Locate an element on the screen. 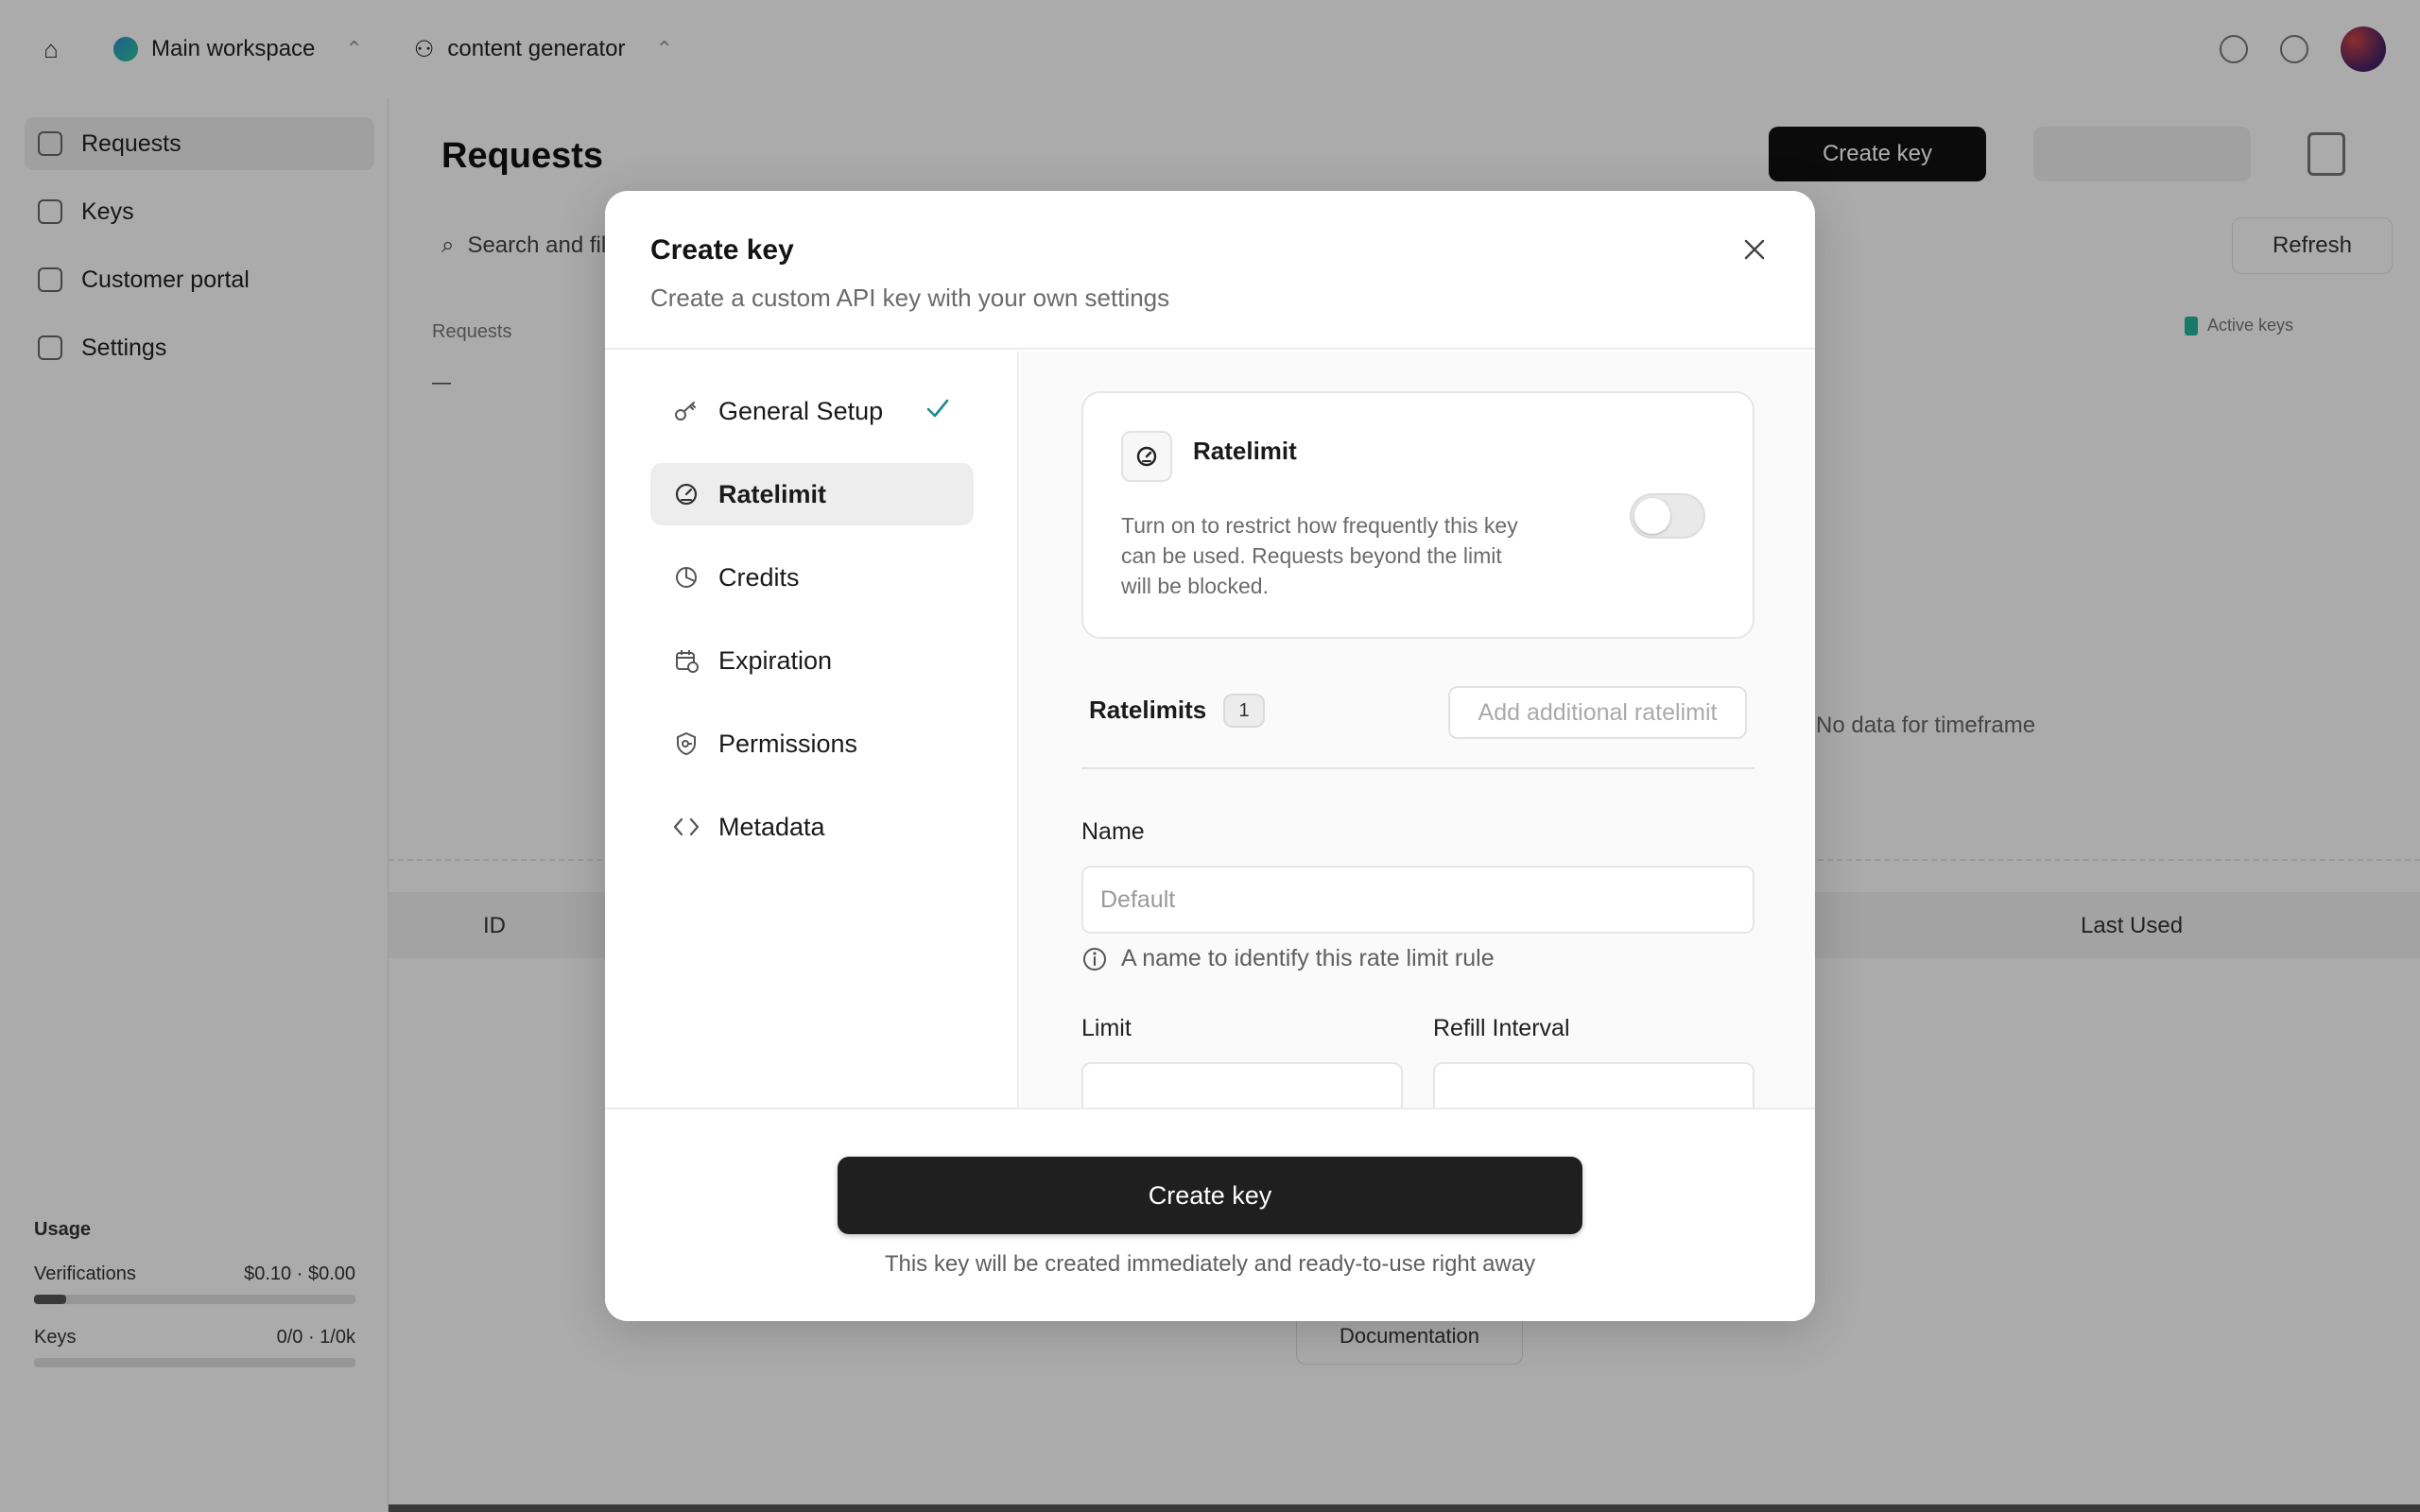  info-icon is located at coordinates (1094, 959).